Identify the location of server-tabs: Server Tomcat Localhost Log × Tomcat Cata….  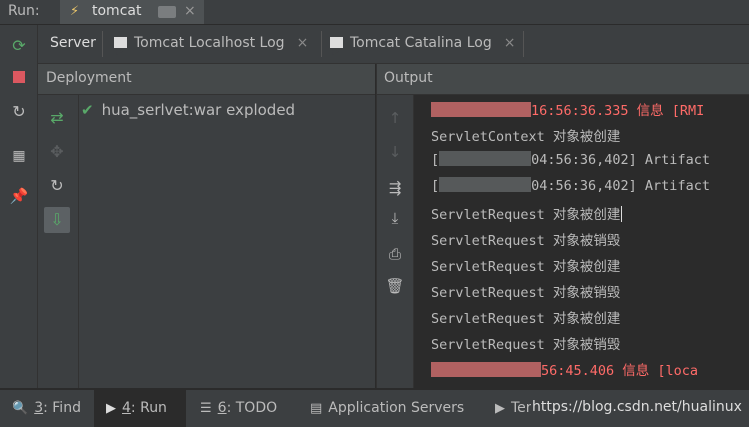
(393, 47).